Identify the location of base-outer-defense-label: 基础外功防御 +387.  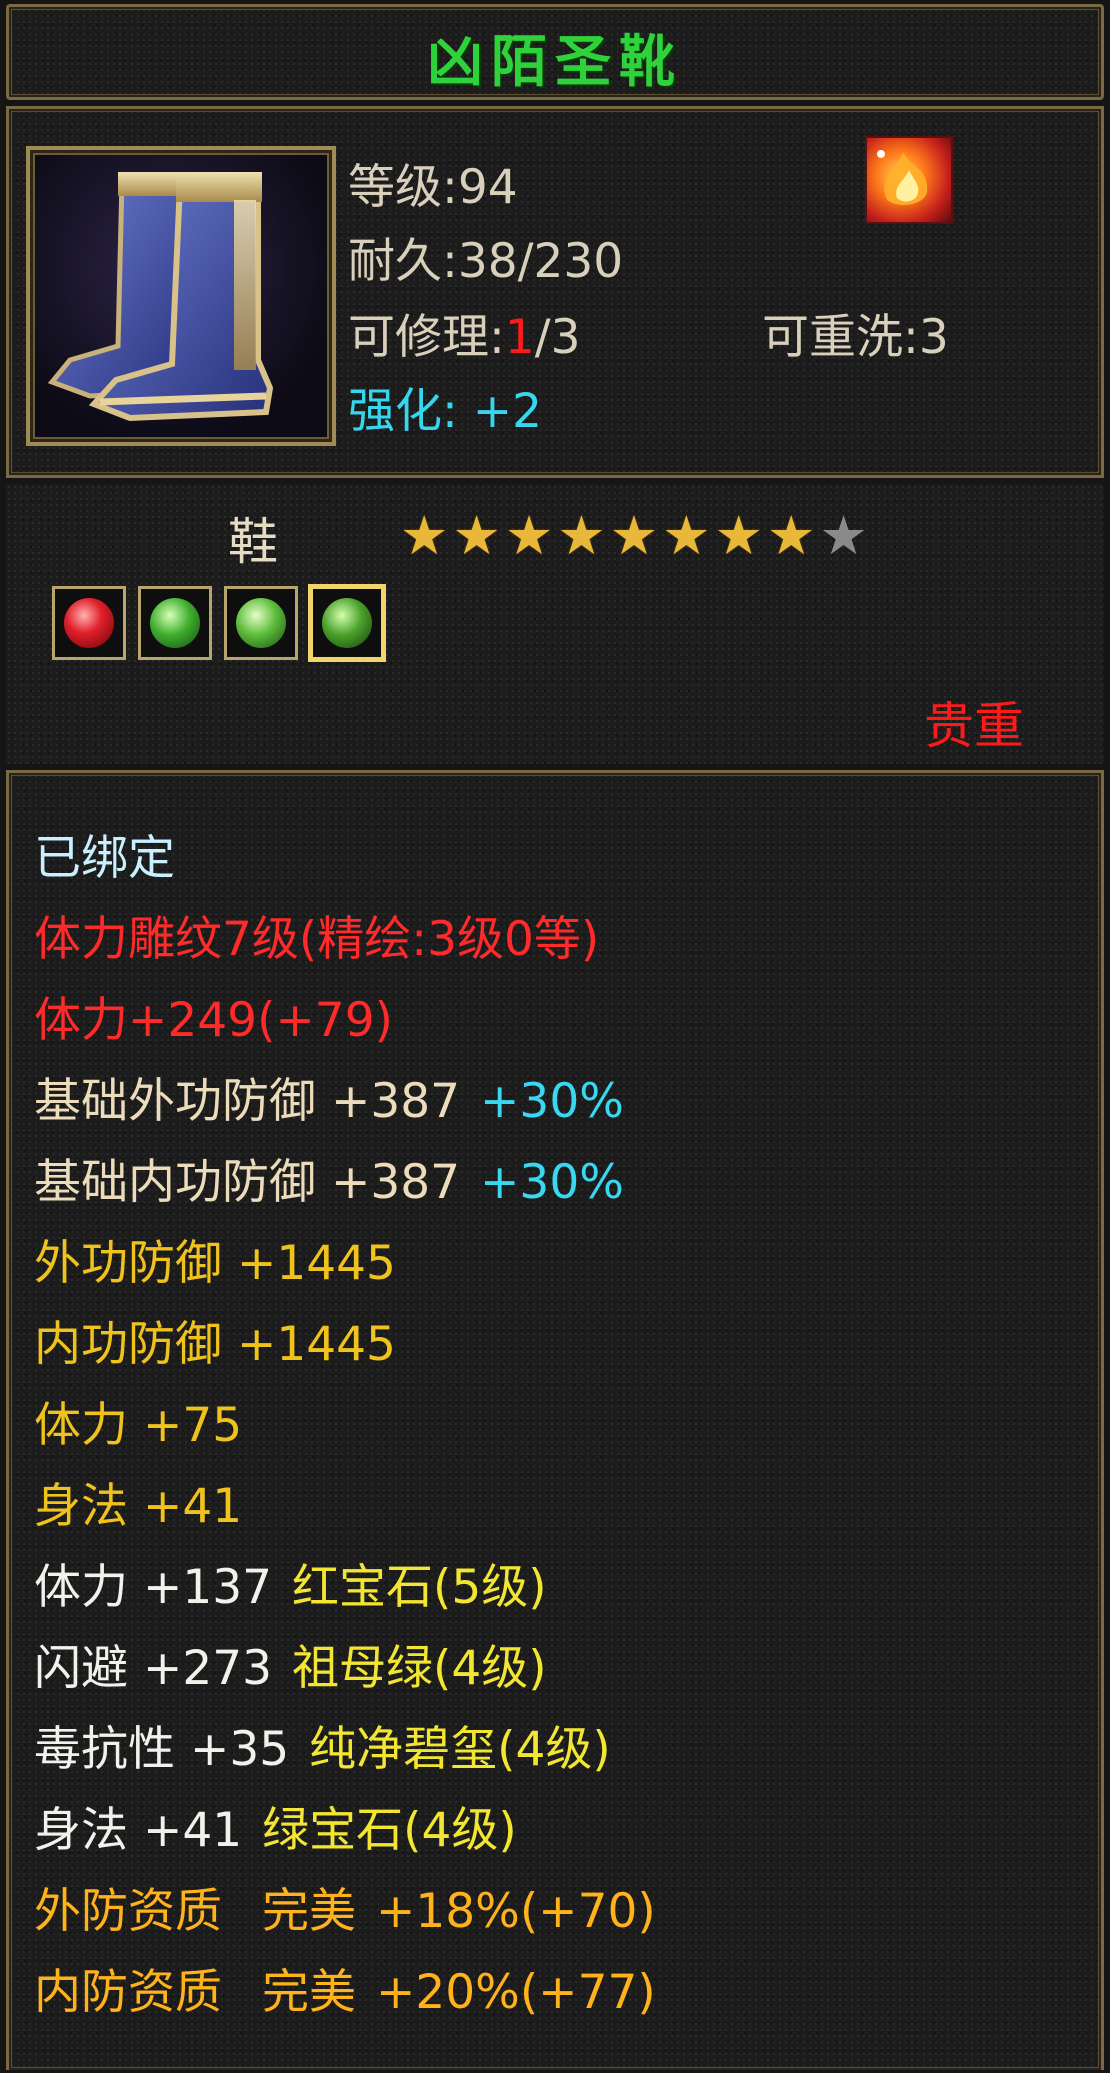
(247, 1101).